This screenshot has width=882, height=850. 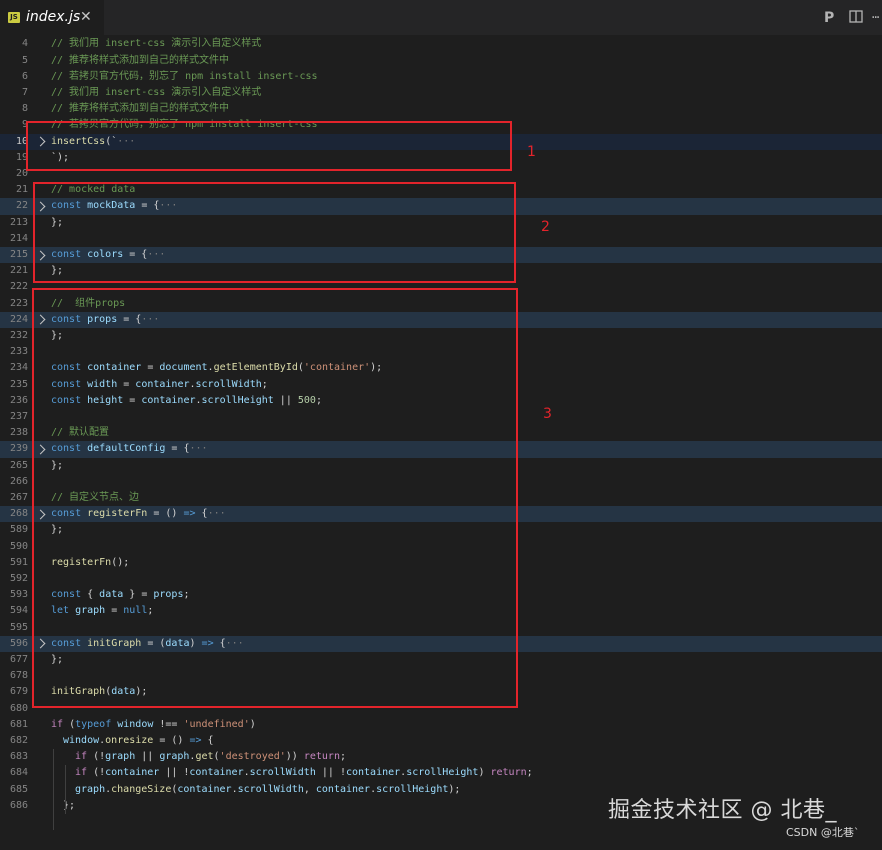 What do you see at coordinates (21, 190) in the screenshot?
I see `line-number: 21` at bounding box center [21, 190].